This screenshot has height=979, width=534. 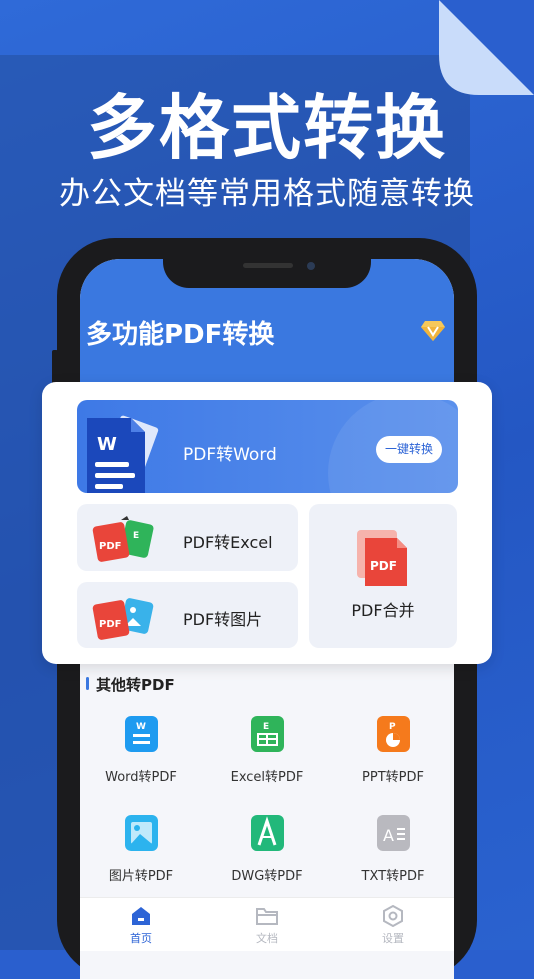 I want to click on folder-icon, so click(x=267, y=916).